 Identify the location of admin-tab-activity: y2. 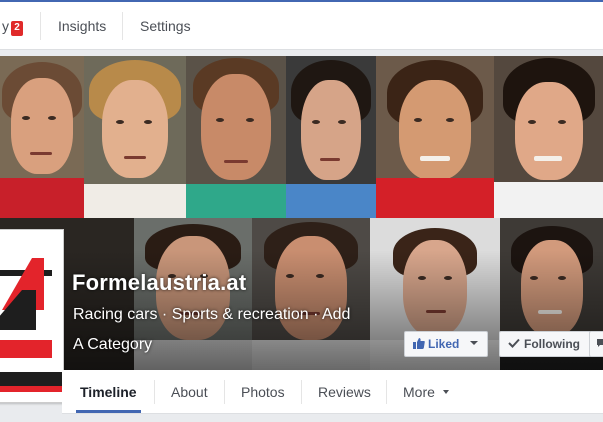
(12, 26).